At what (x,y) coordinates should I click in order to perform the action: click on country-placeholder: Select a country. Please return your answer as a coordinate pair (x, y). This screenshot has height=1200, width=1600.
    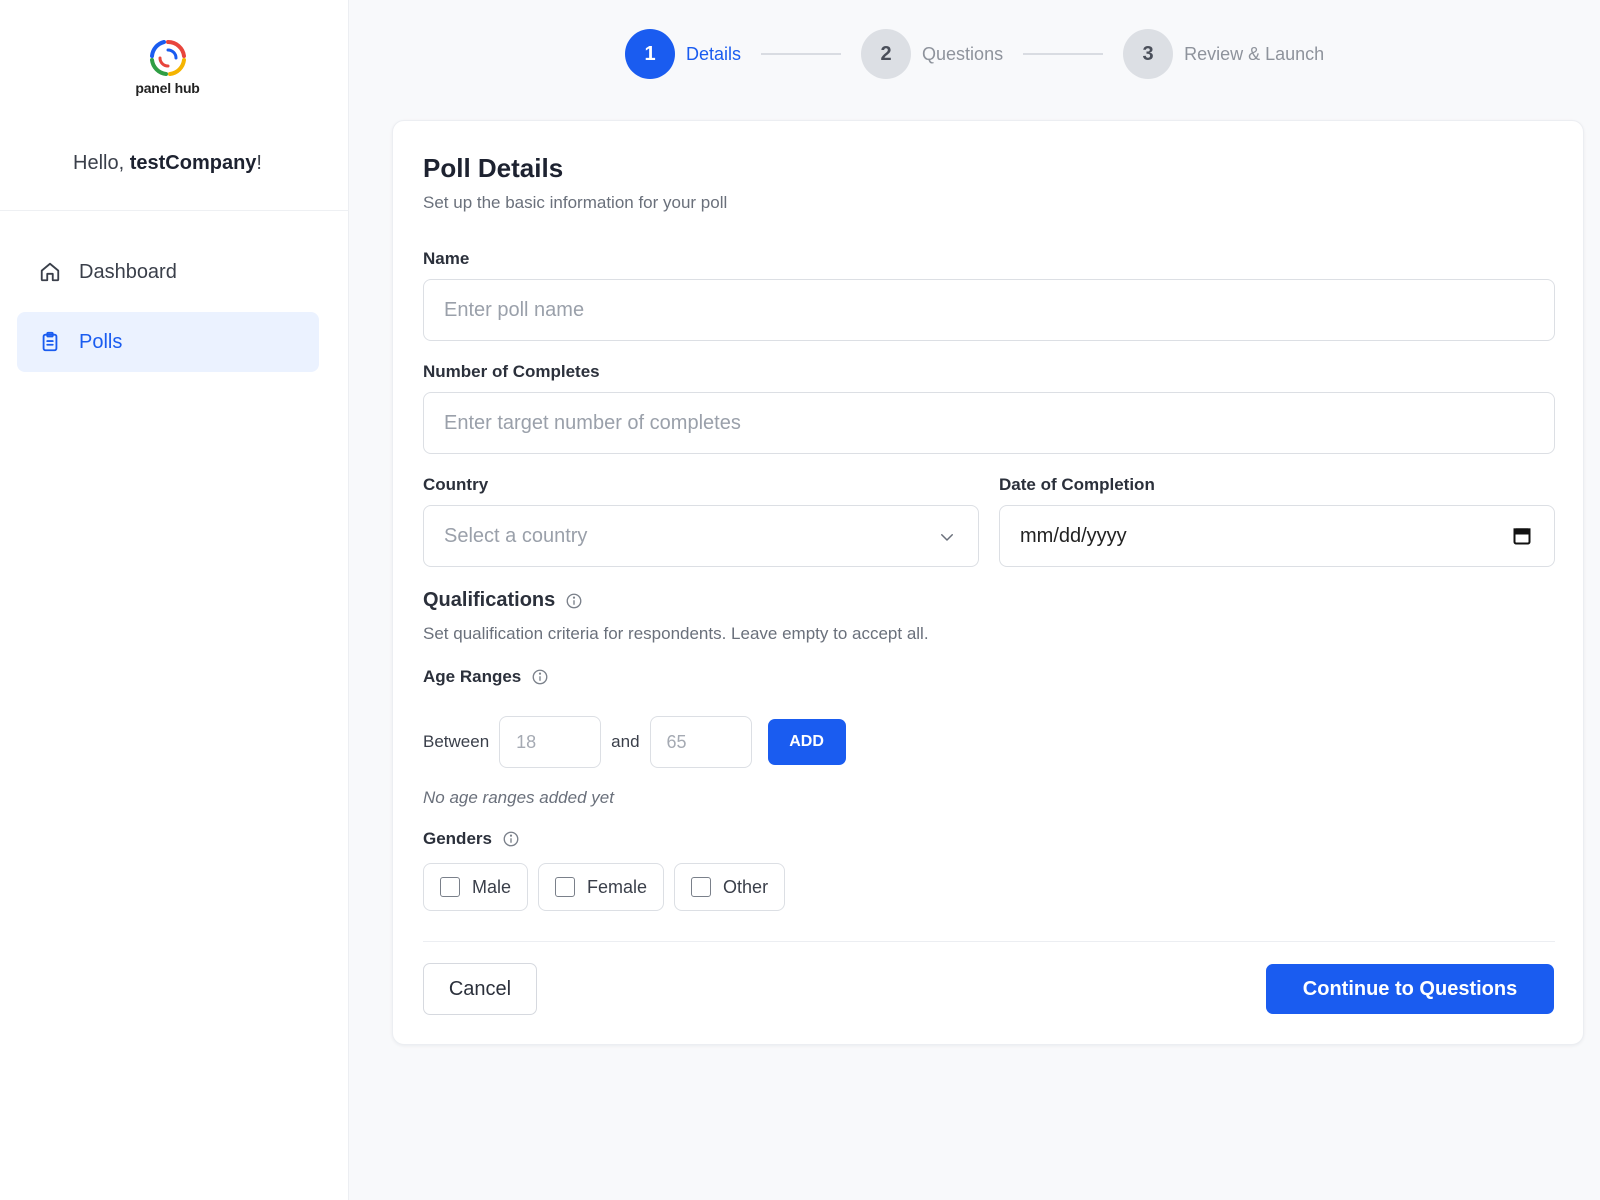
    Looking at the image, I should click on (516, 535).